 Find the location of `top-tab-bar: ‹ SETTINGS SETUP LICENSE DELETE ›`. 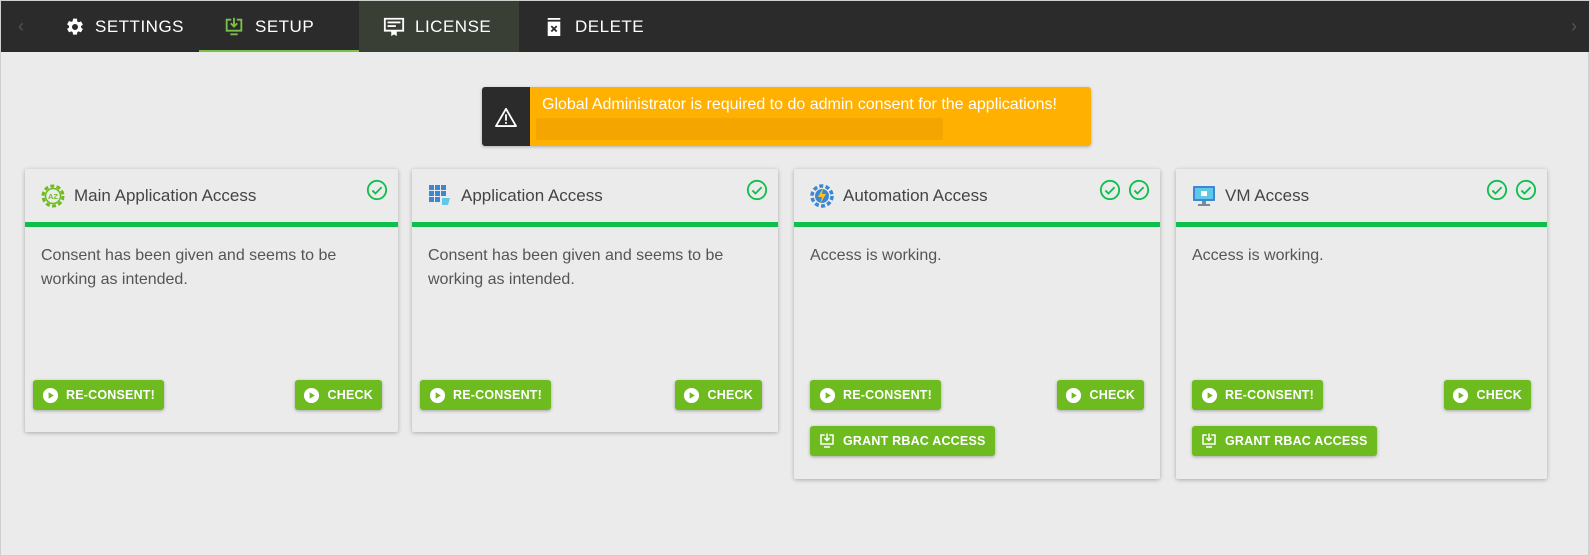

top-tab-bar: ‹ SETTINGS SETUP LICENSE DELETE › is located at coordinates (795, 26).